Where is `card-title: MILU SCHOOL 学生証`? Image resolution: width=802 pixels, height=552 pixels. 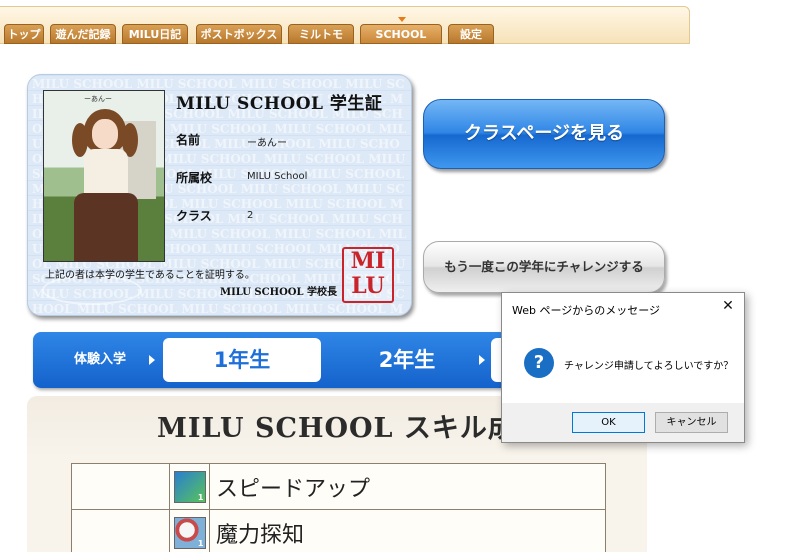
card-title: MILU SCHOOL 学生証 is located at coordinates (279, 104).